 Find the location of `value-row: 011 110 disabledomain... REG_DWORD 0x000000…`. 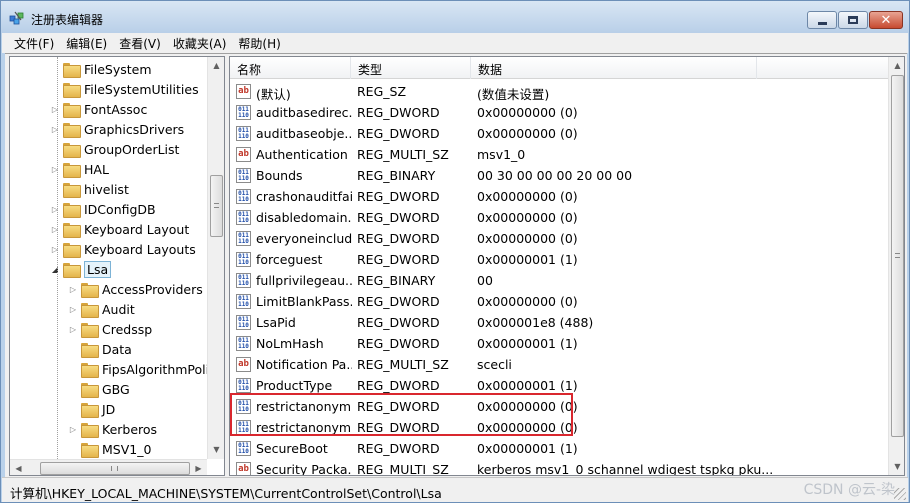

value-row: 011 110 disabledomain... REG_DWORD 0x000000… is located at coordinates (559, 217).